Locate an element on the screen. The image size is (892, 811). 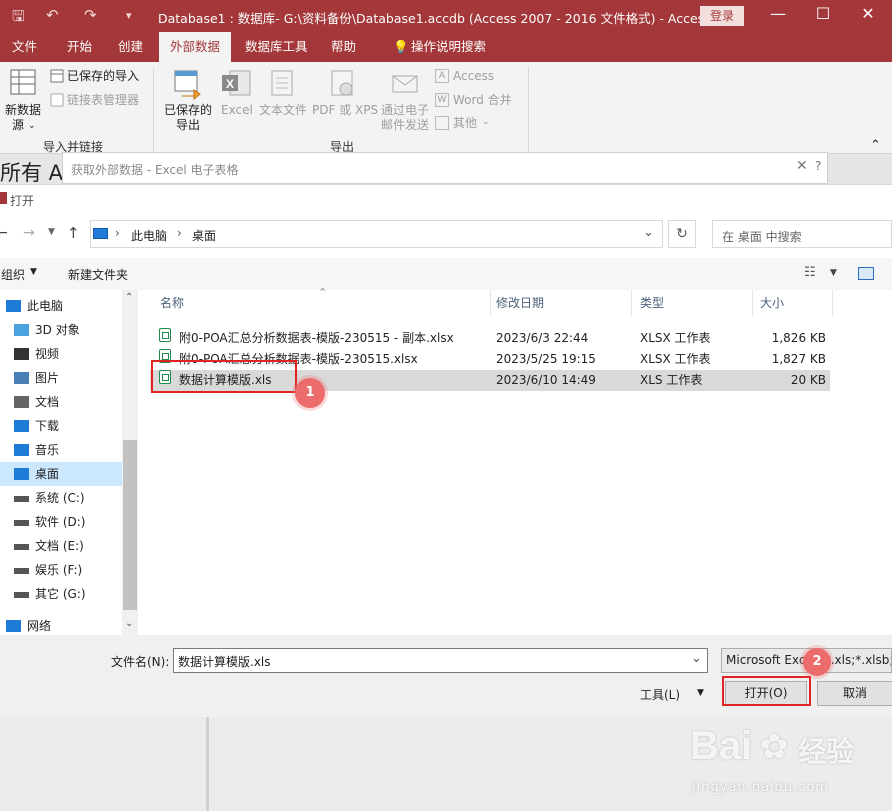
nav-item-label: 其它 (G:) is located at coordinates (60, 594).